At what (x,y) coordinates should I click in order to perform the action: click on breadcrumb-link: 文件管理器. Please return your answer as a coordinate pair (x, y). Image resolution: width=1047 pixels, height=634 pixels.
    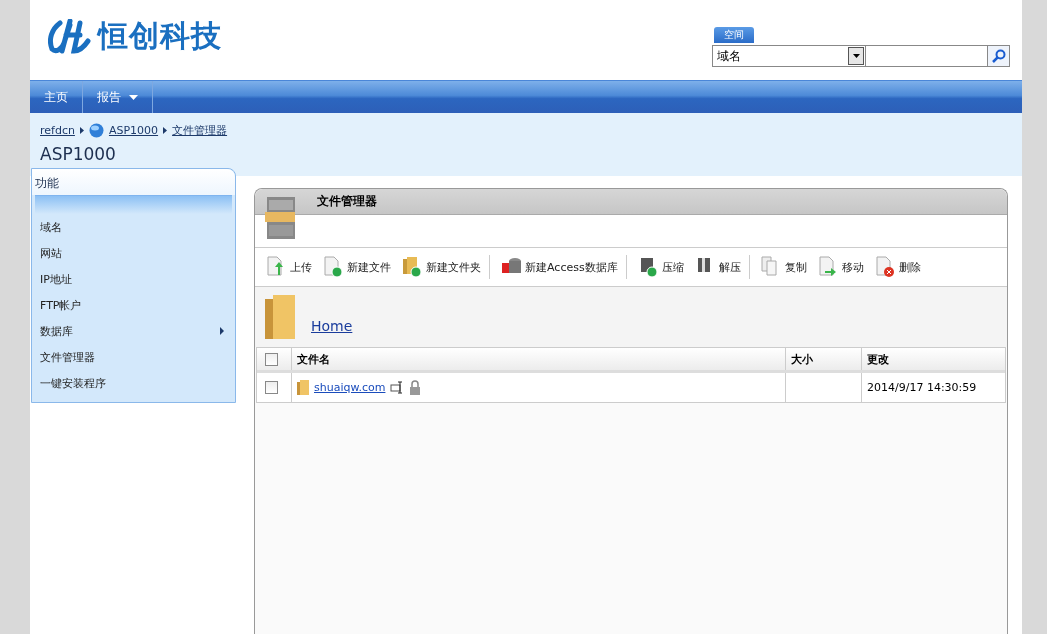
    Looking at the image, I should click on (200, 130).